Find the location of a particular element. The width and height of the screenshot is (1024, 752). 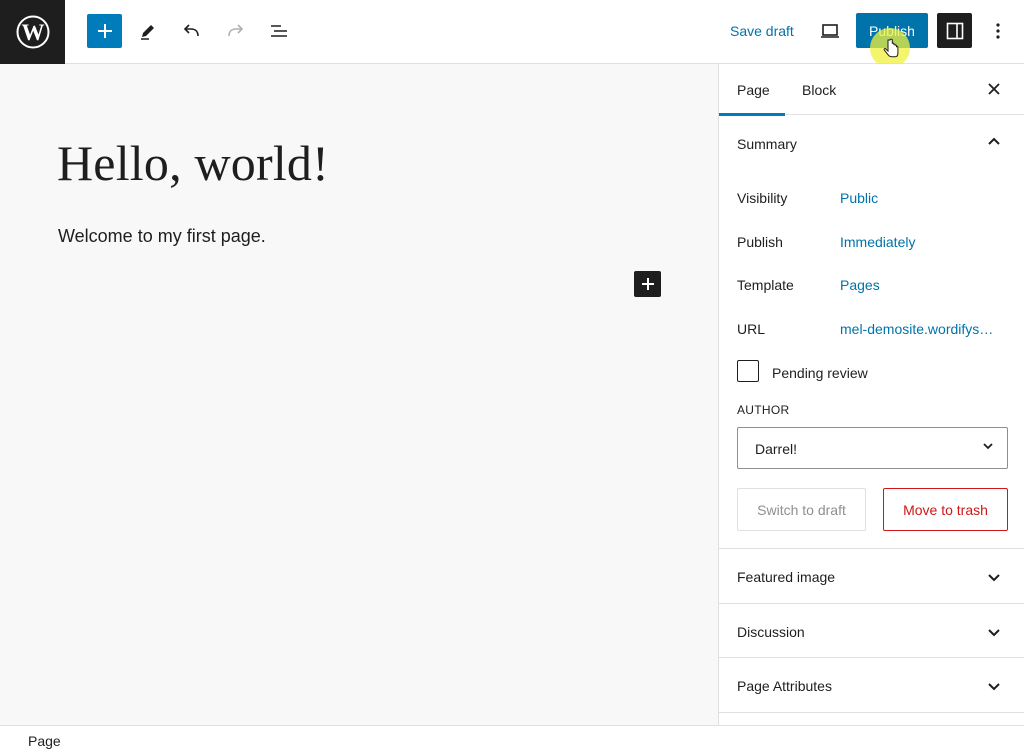

inline-add-block-button is located at coordinates (647, 284).